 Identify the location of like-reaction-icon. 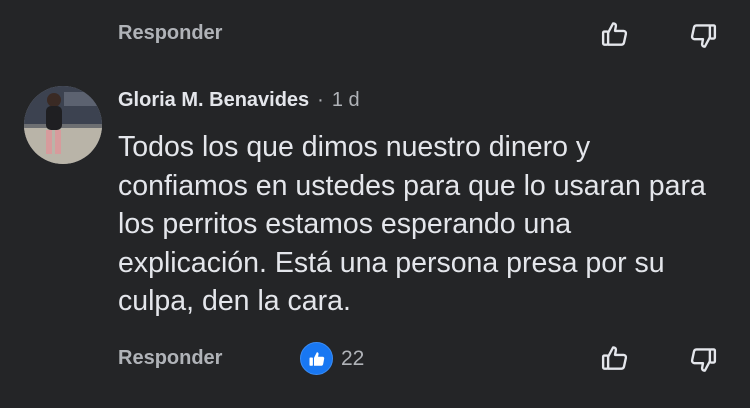
(316, 358).